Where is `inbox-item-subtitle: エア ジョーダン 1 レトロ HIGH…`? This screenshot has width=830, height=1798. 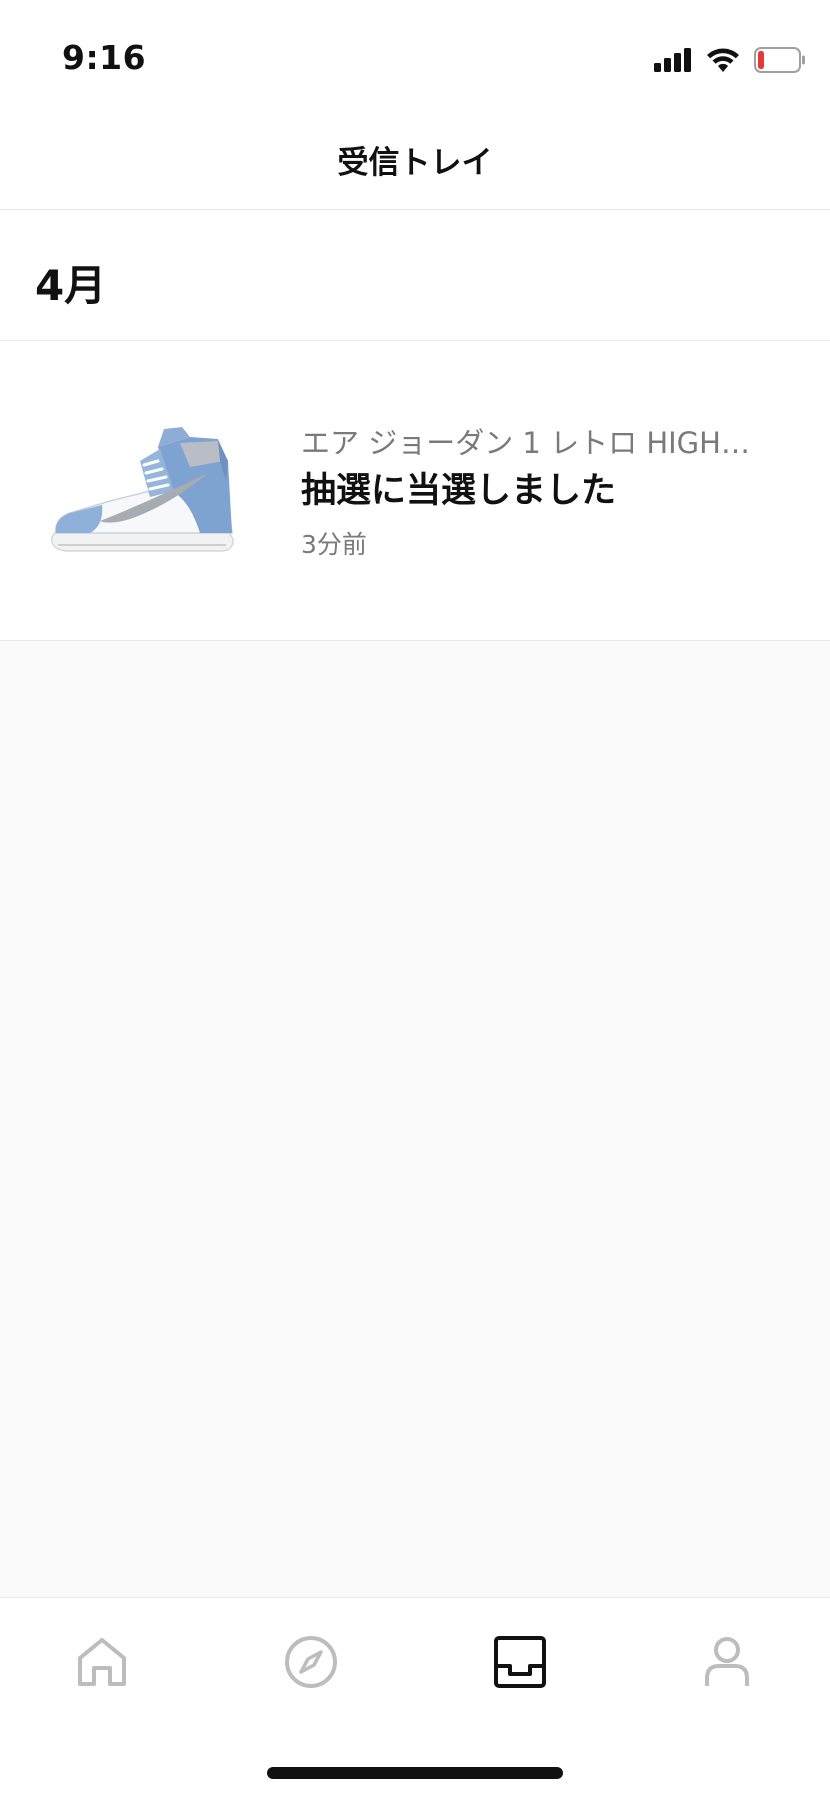 inbox-item-subtitle: エア ジョーダン 1 レトロ HIGH… is located at coordinates (525, 443).